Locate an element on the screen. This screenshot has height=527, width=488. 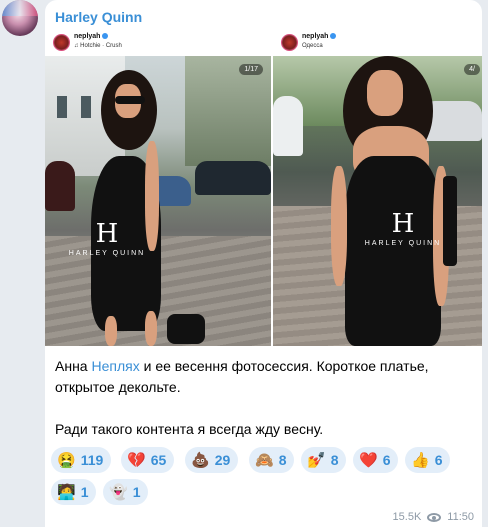
message-time: 11:50 is located at coordinates (460, 517).